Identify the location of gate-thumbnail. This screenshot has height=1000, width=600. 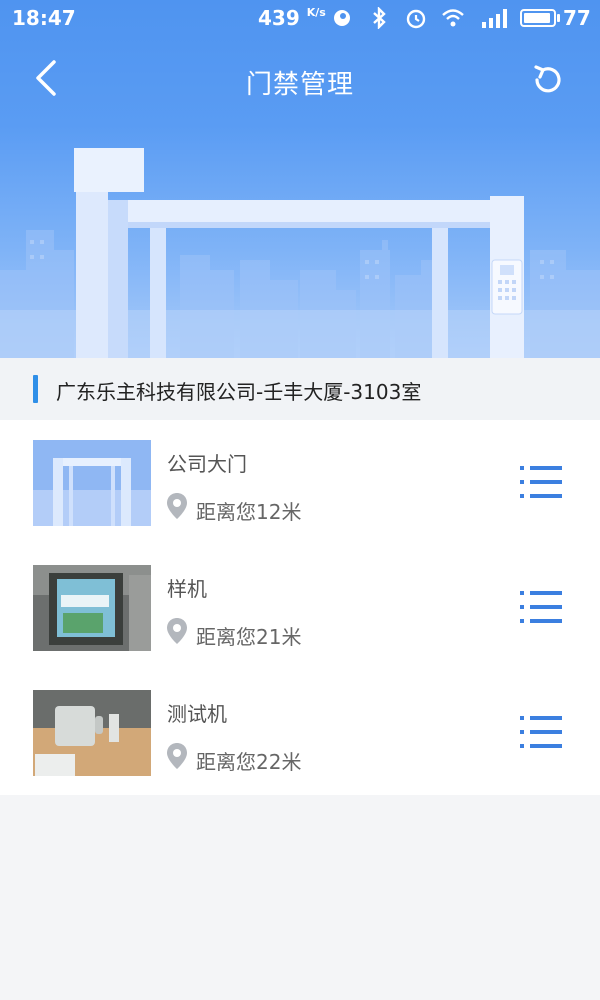
(92, 483).